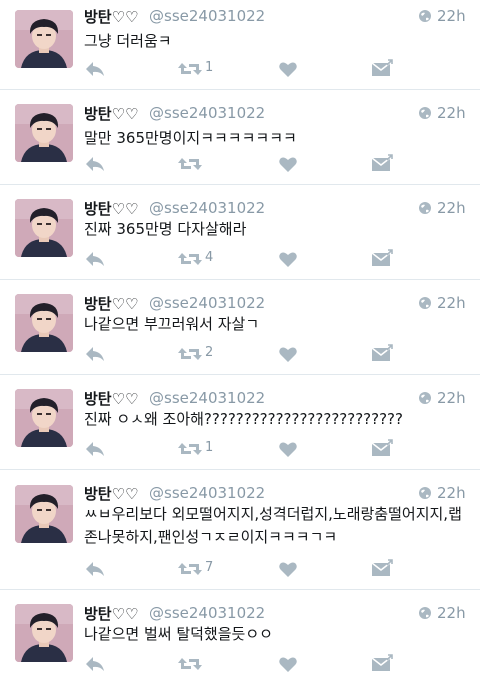 This screenshot has width=480, height=678. I want to click on tweet-text: 진짜 365만명 다자살해라, so click(165, 229).